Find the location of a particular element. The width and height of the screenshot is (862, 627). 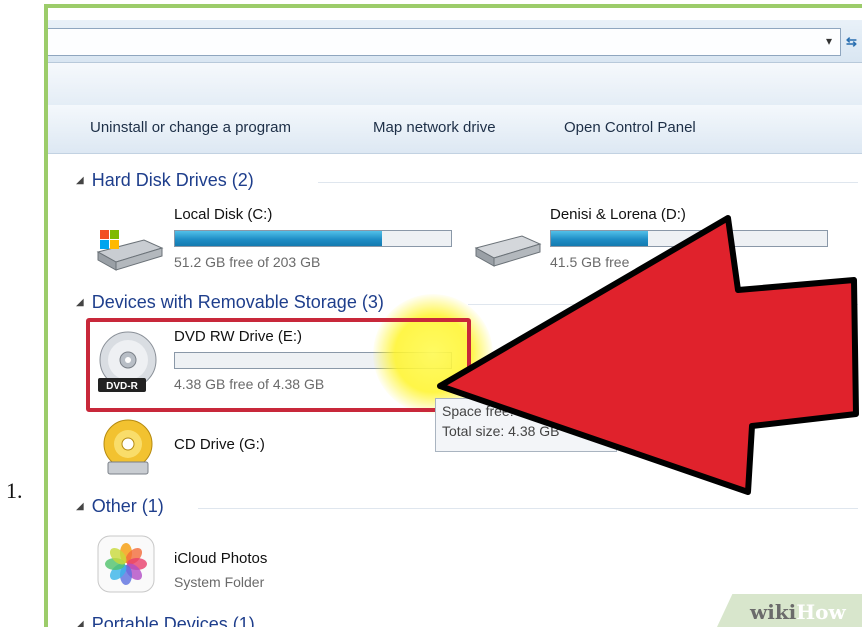

watermark-prefix: wiki is located at coordinates (773, 612).